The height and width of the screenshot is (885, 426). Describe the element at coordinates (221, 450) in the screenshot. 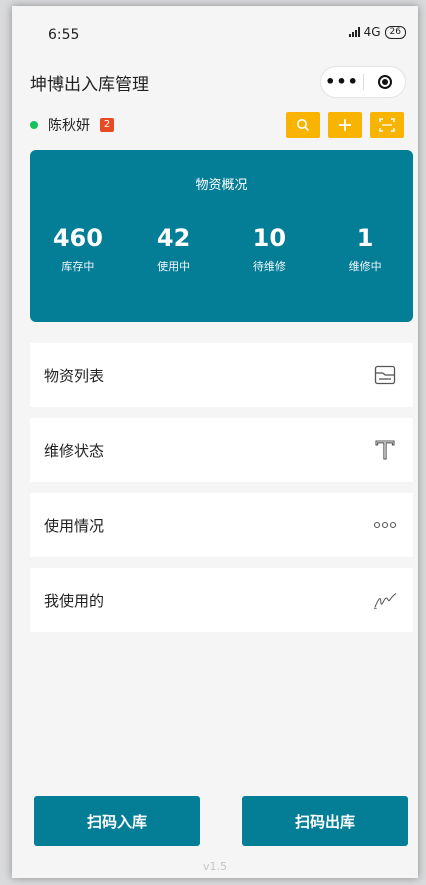

I see `menu-item-repair-status: 维修状态` at that location.